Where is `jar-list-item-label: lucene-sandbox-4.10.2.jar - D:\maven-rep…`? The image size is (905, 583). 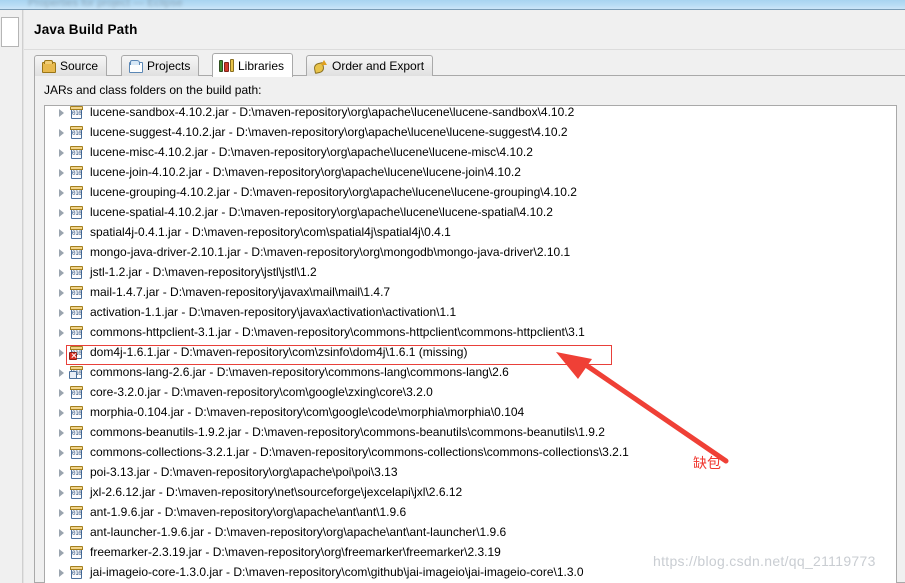
jar-list-item-label: lucene-sandbox-4.10.2.jar - D:\maven-rep… is located at coordinates (332, 112).